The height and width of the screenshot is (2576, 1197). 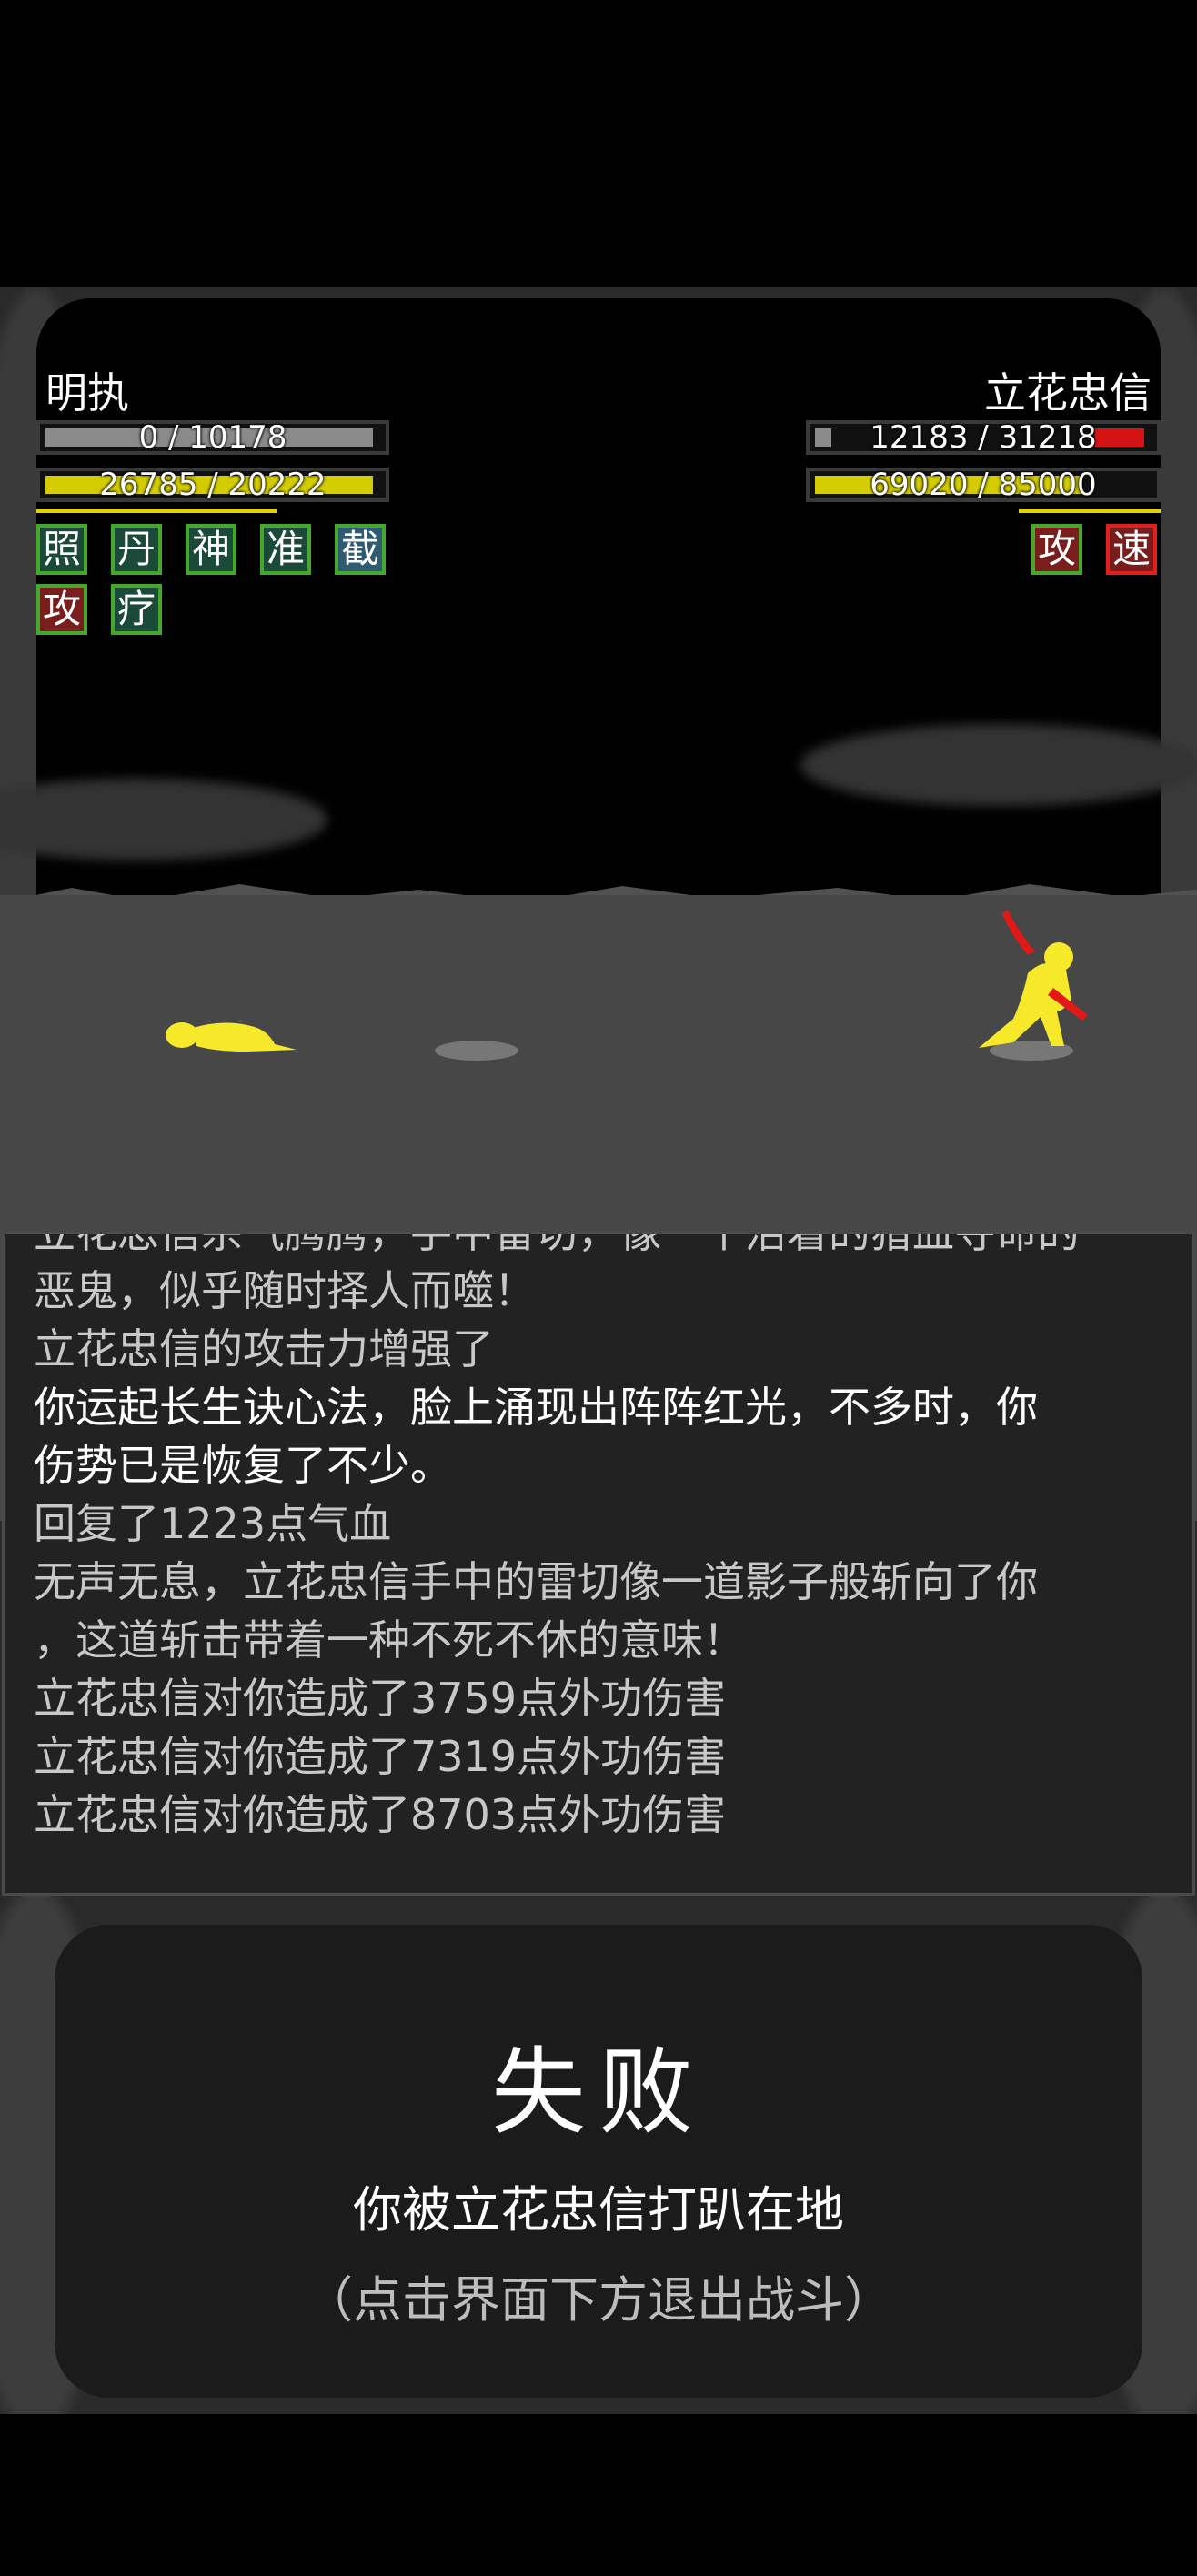 What do you see at coordinates (598, 2295) in the screenshot?
I see `exit-battle-hint: （点击界面下方退出战斗）` at bounding box center [598, 2295].